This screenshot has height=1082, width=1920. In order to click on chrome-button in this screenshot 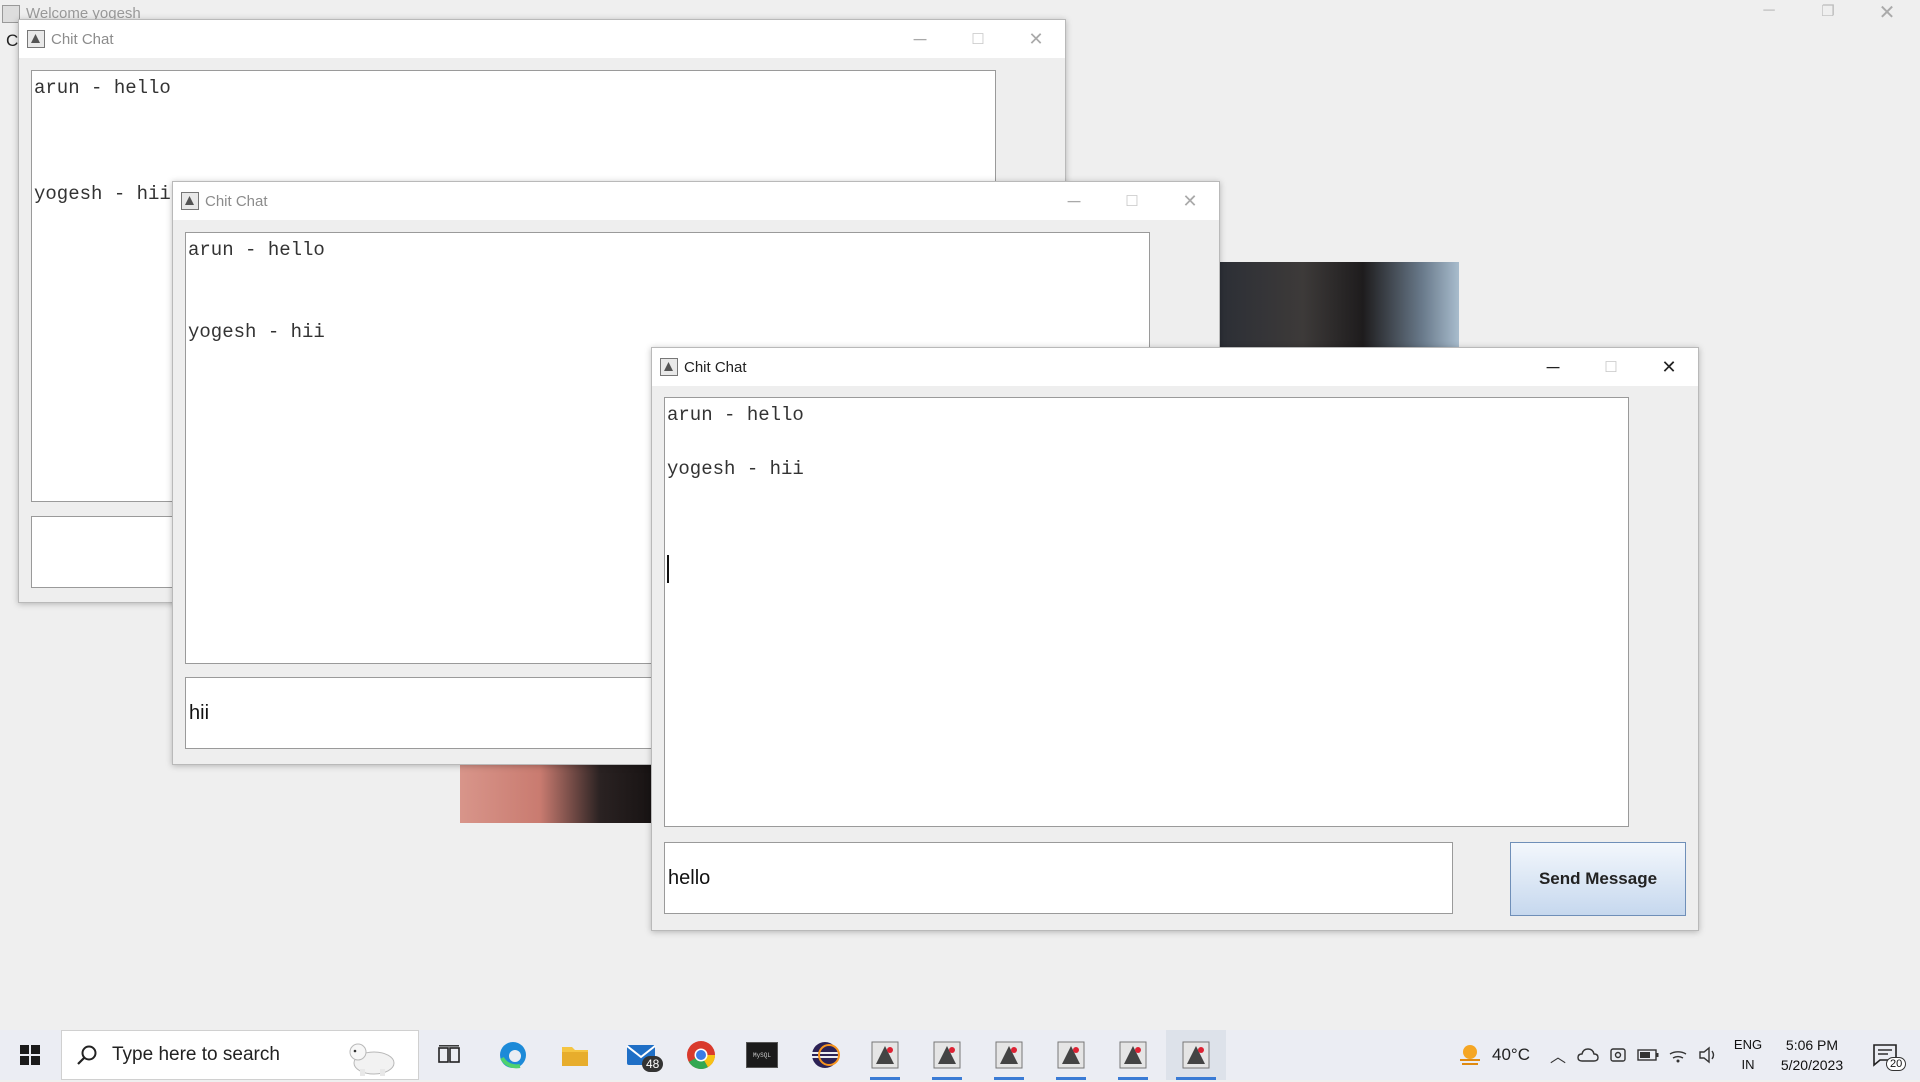, I will do `click(701, 1055)`.